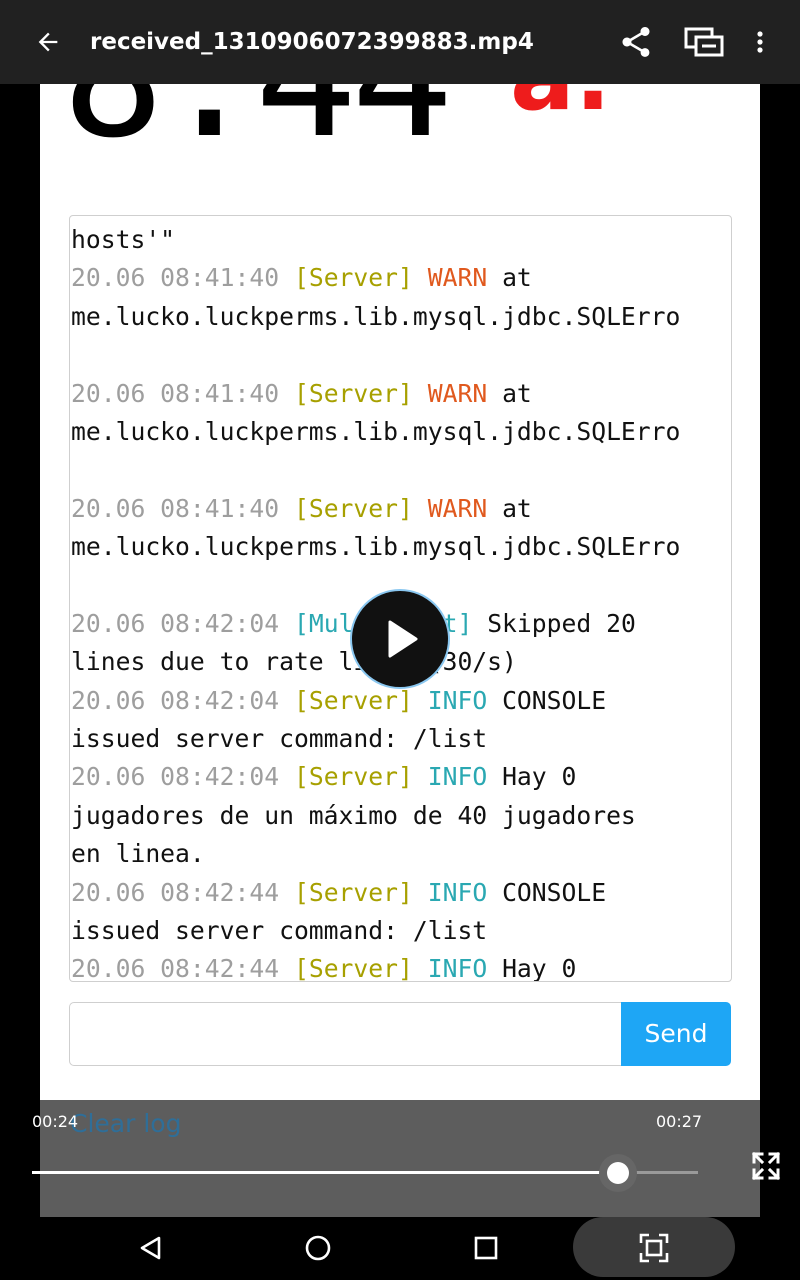 This screenshot has height=1280, width=800. What do you see at coordinates (138, 854) in the screenshot?
I see `log-text: en linea.` at bounding box center [138, 854].